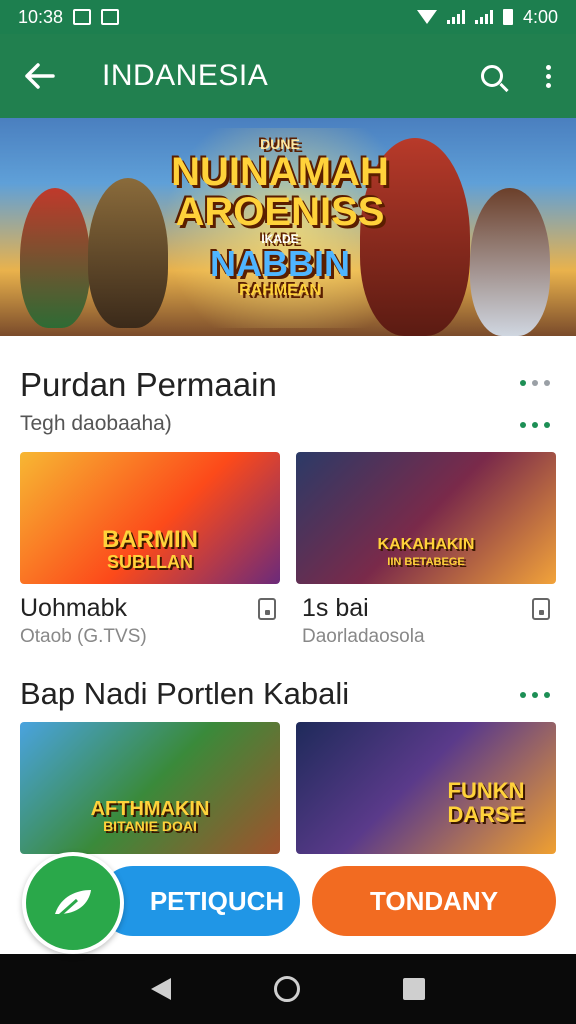  What do you see at coordinates (335, 608) in the screenshot?
I see `game-card-name: 1s bai` at bounding box center [335, 608].